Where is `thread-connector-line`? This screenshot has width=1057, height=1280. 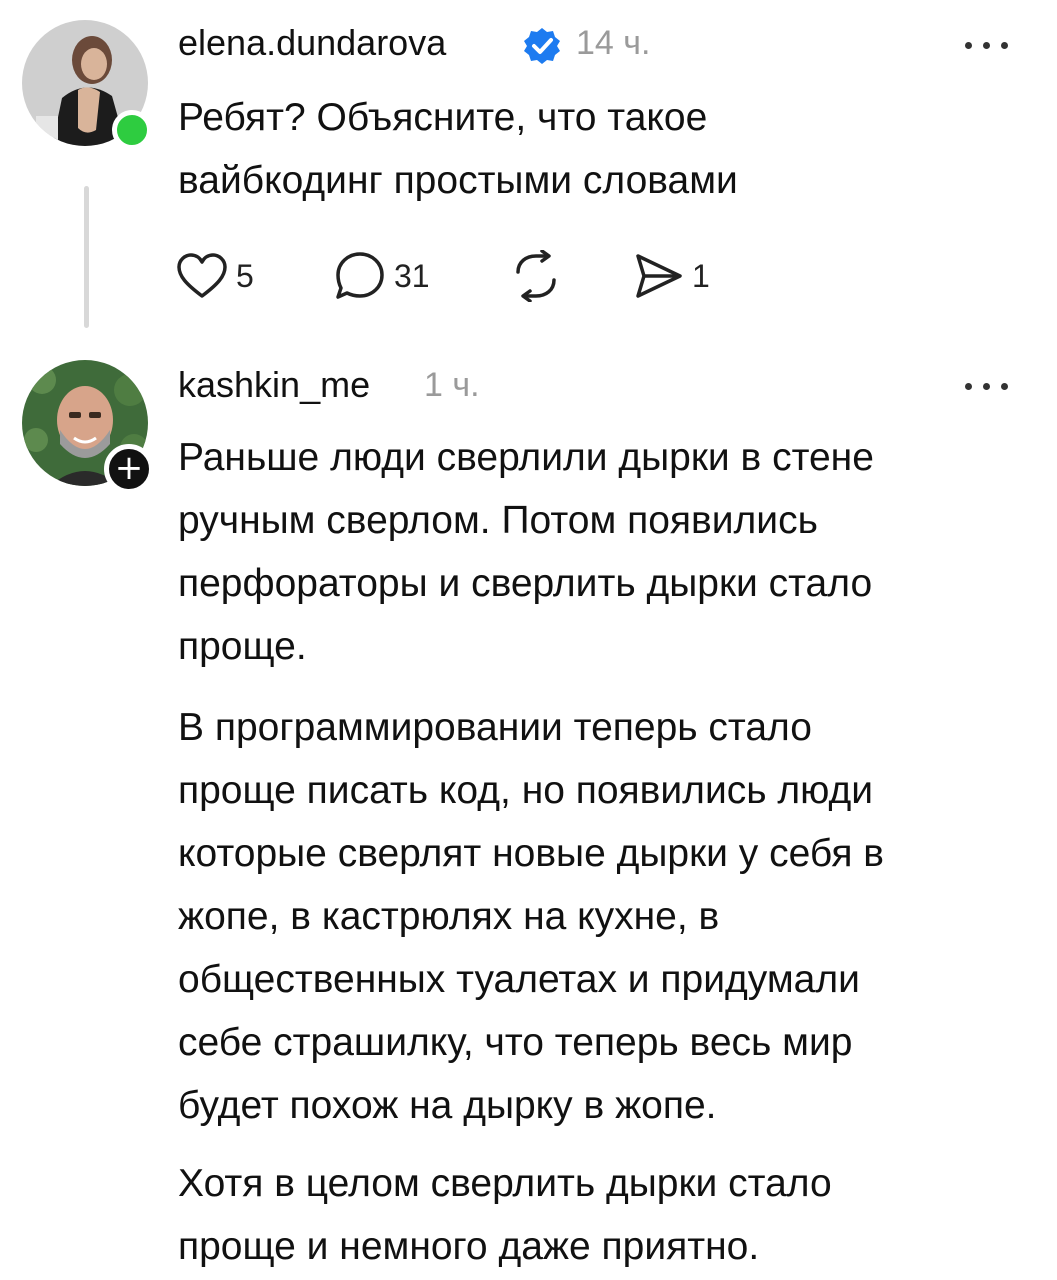
thread-connector-line is located at coordinates (86, 257).